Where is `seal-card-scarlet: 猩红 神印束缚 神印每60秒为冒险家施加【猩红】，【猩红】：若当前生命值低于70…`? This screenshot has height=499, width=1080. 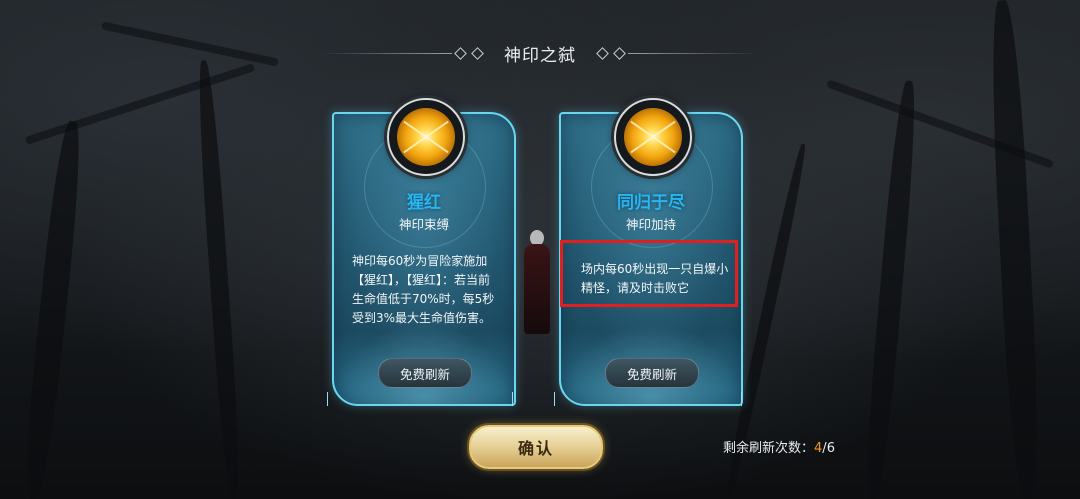
seal-card-scarlet: 猩红 神印束缚 神印每60秒为冒险家施加【猩红】，【猩红】：若当前生命值低于70… is located at coordinates (424, 252).